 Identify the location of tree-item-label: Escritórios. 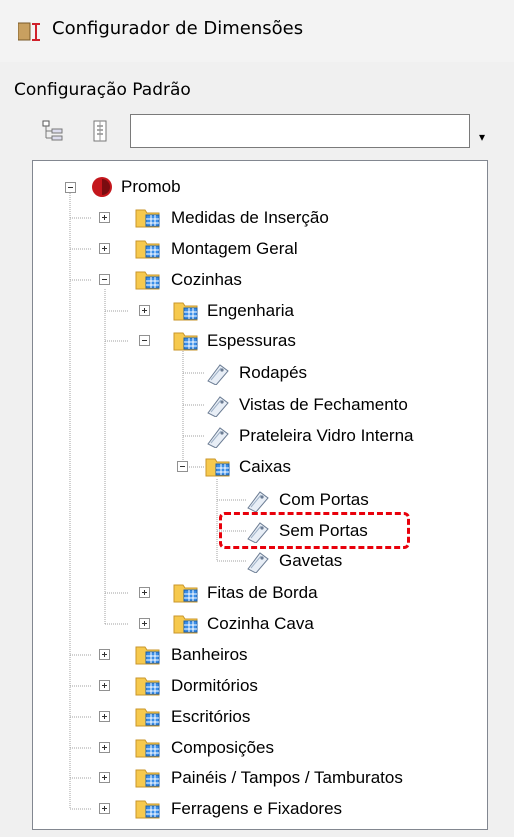
(211, 716).